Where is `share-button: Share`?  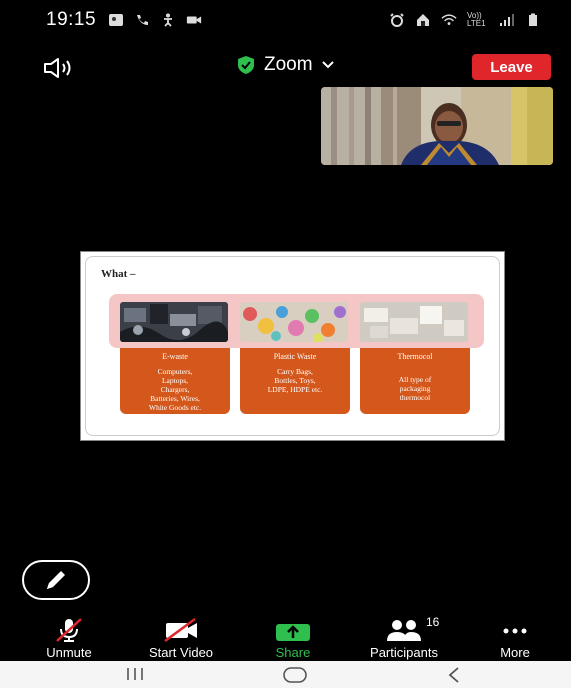 share-button: Share is located at coordinates (293, 638).